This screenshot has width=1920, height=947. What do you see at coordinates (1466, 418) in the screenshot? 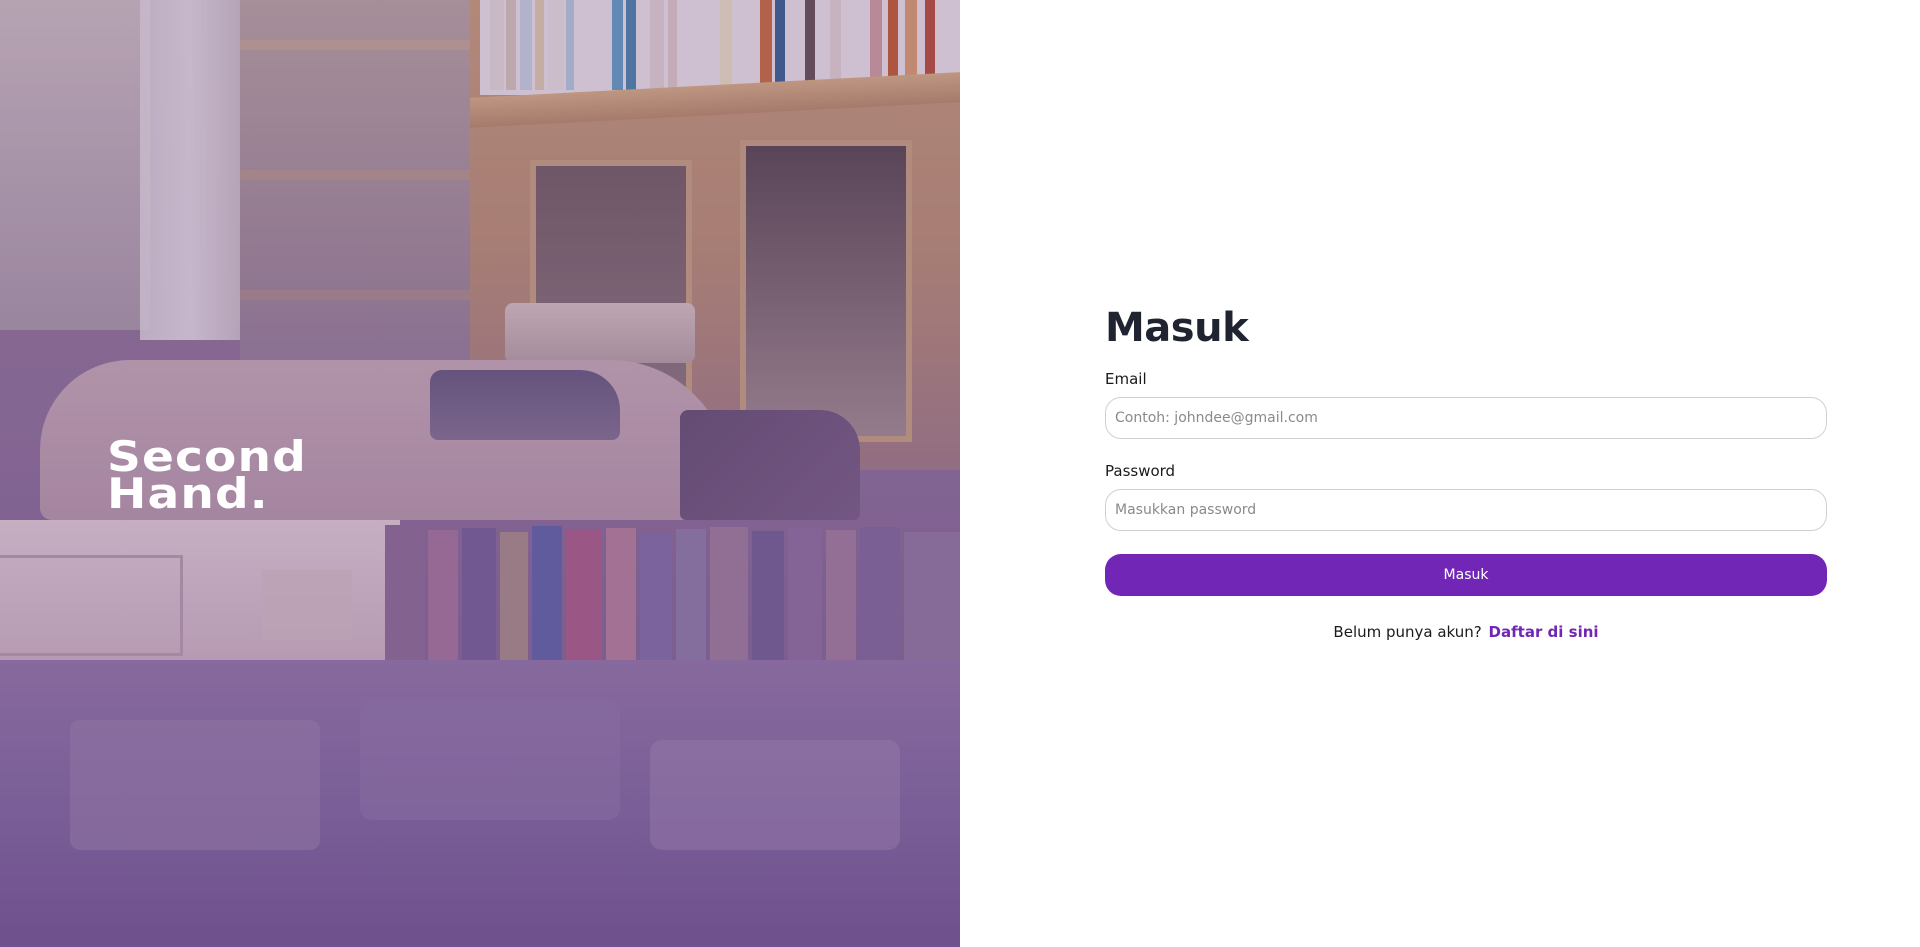
I see `email-field` at bounding box center [1466, 418].